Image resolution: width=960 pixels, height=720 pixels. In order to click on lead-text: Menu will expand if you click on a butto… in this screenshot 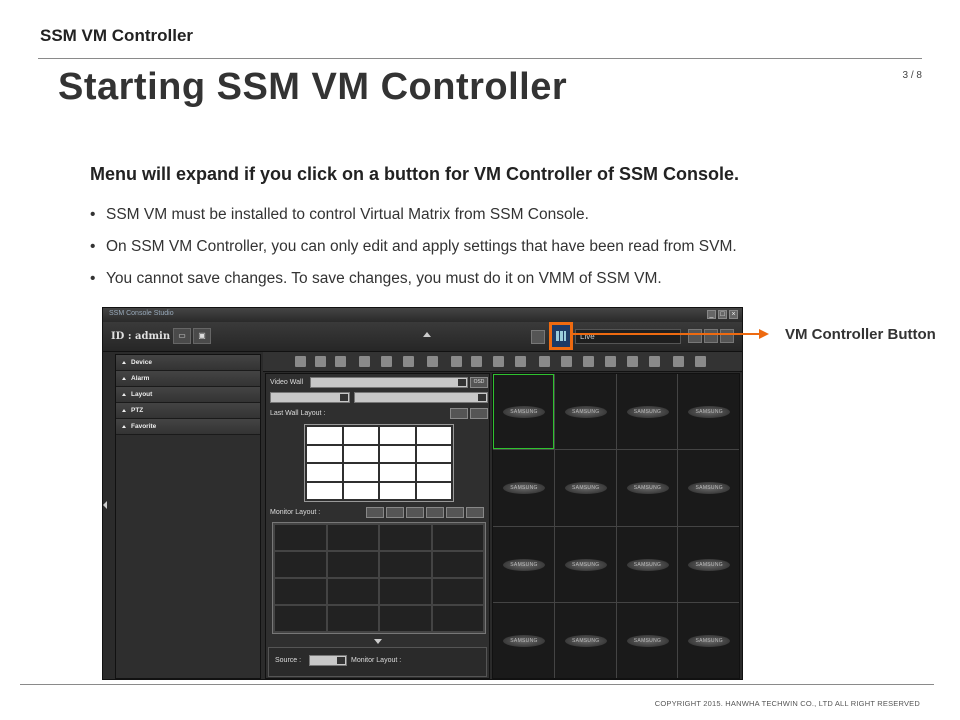, I will do `click(415, 174)`.